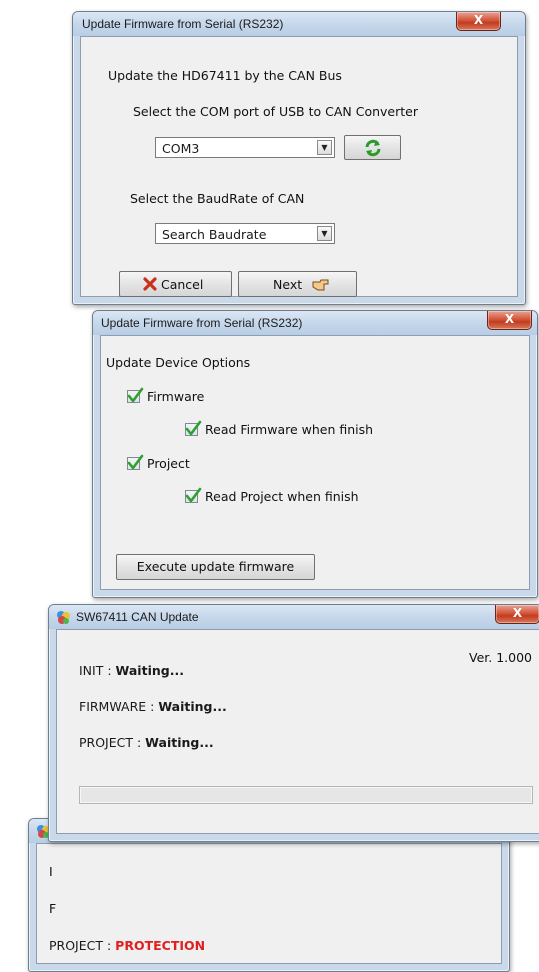 This screenshot has width=539, height=972. What do you see at coordinates (53, 908) in the screenshot?
I see `partial-label: F` at bounding box center [53, 908].